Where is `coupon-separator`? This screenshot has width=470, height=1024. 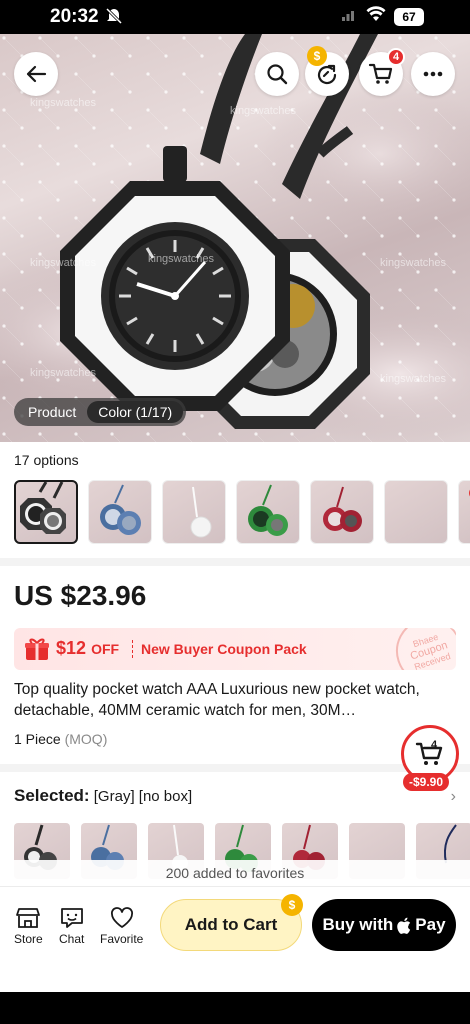
coupon-separator is located at coordinates (132, 649).